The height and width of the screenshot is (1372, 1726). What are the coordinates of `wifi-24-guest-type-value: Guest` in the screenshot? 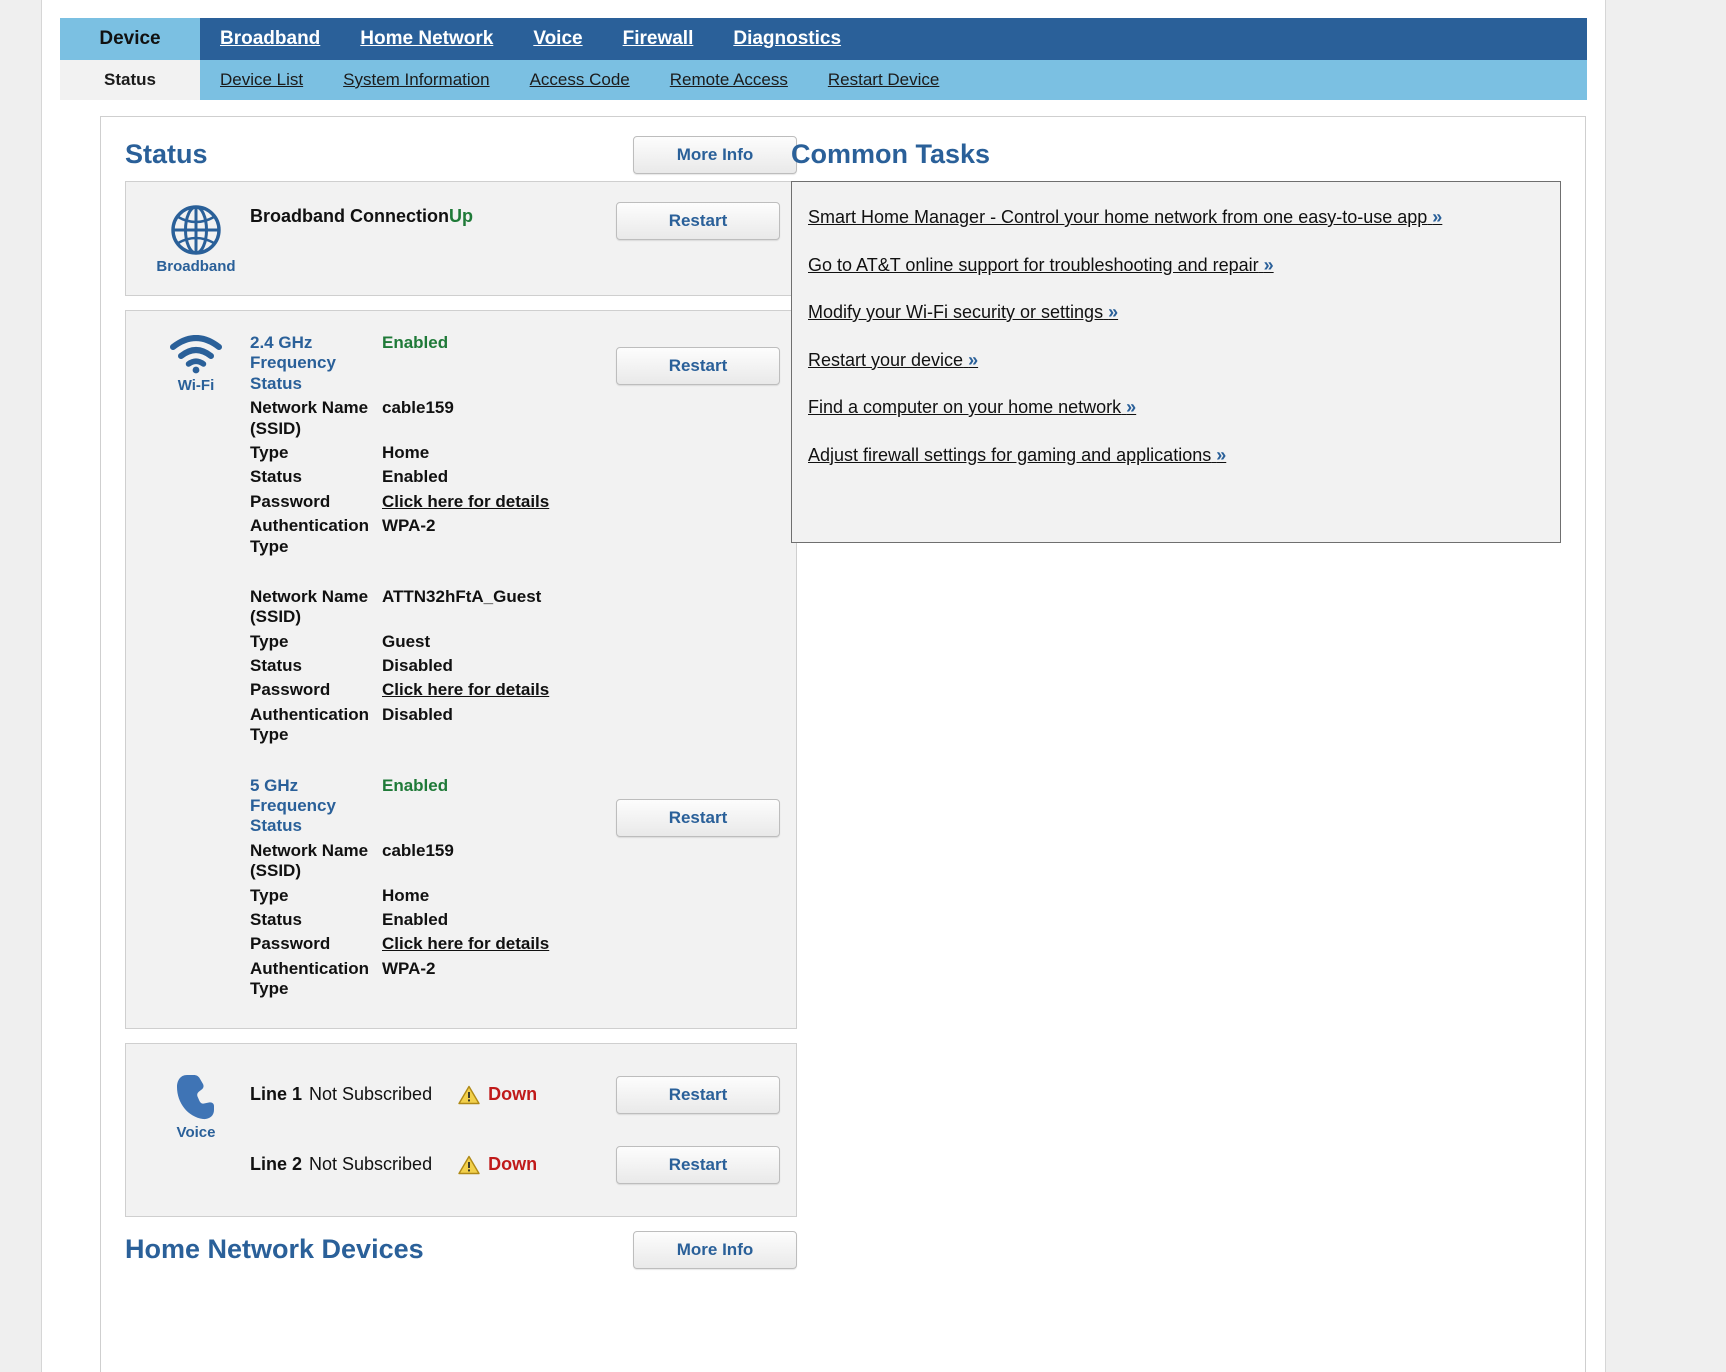 It's located at (406, 641).